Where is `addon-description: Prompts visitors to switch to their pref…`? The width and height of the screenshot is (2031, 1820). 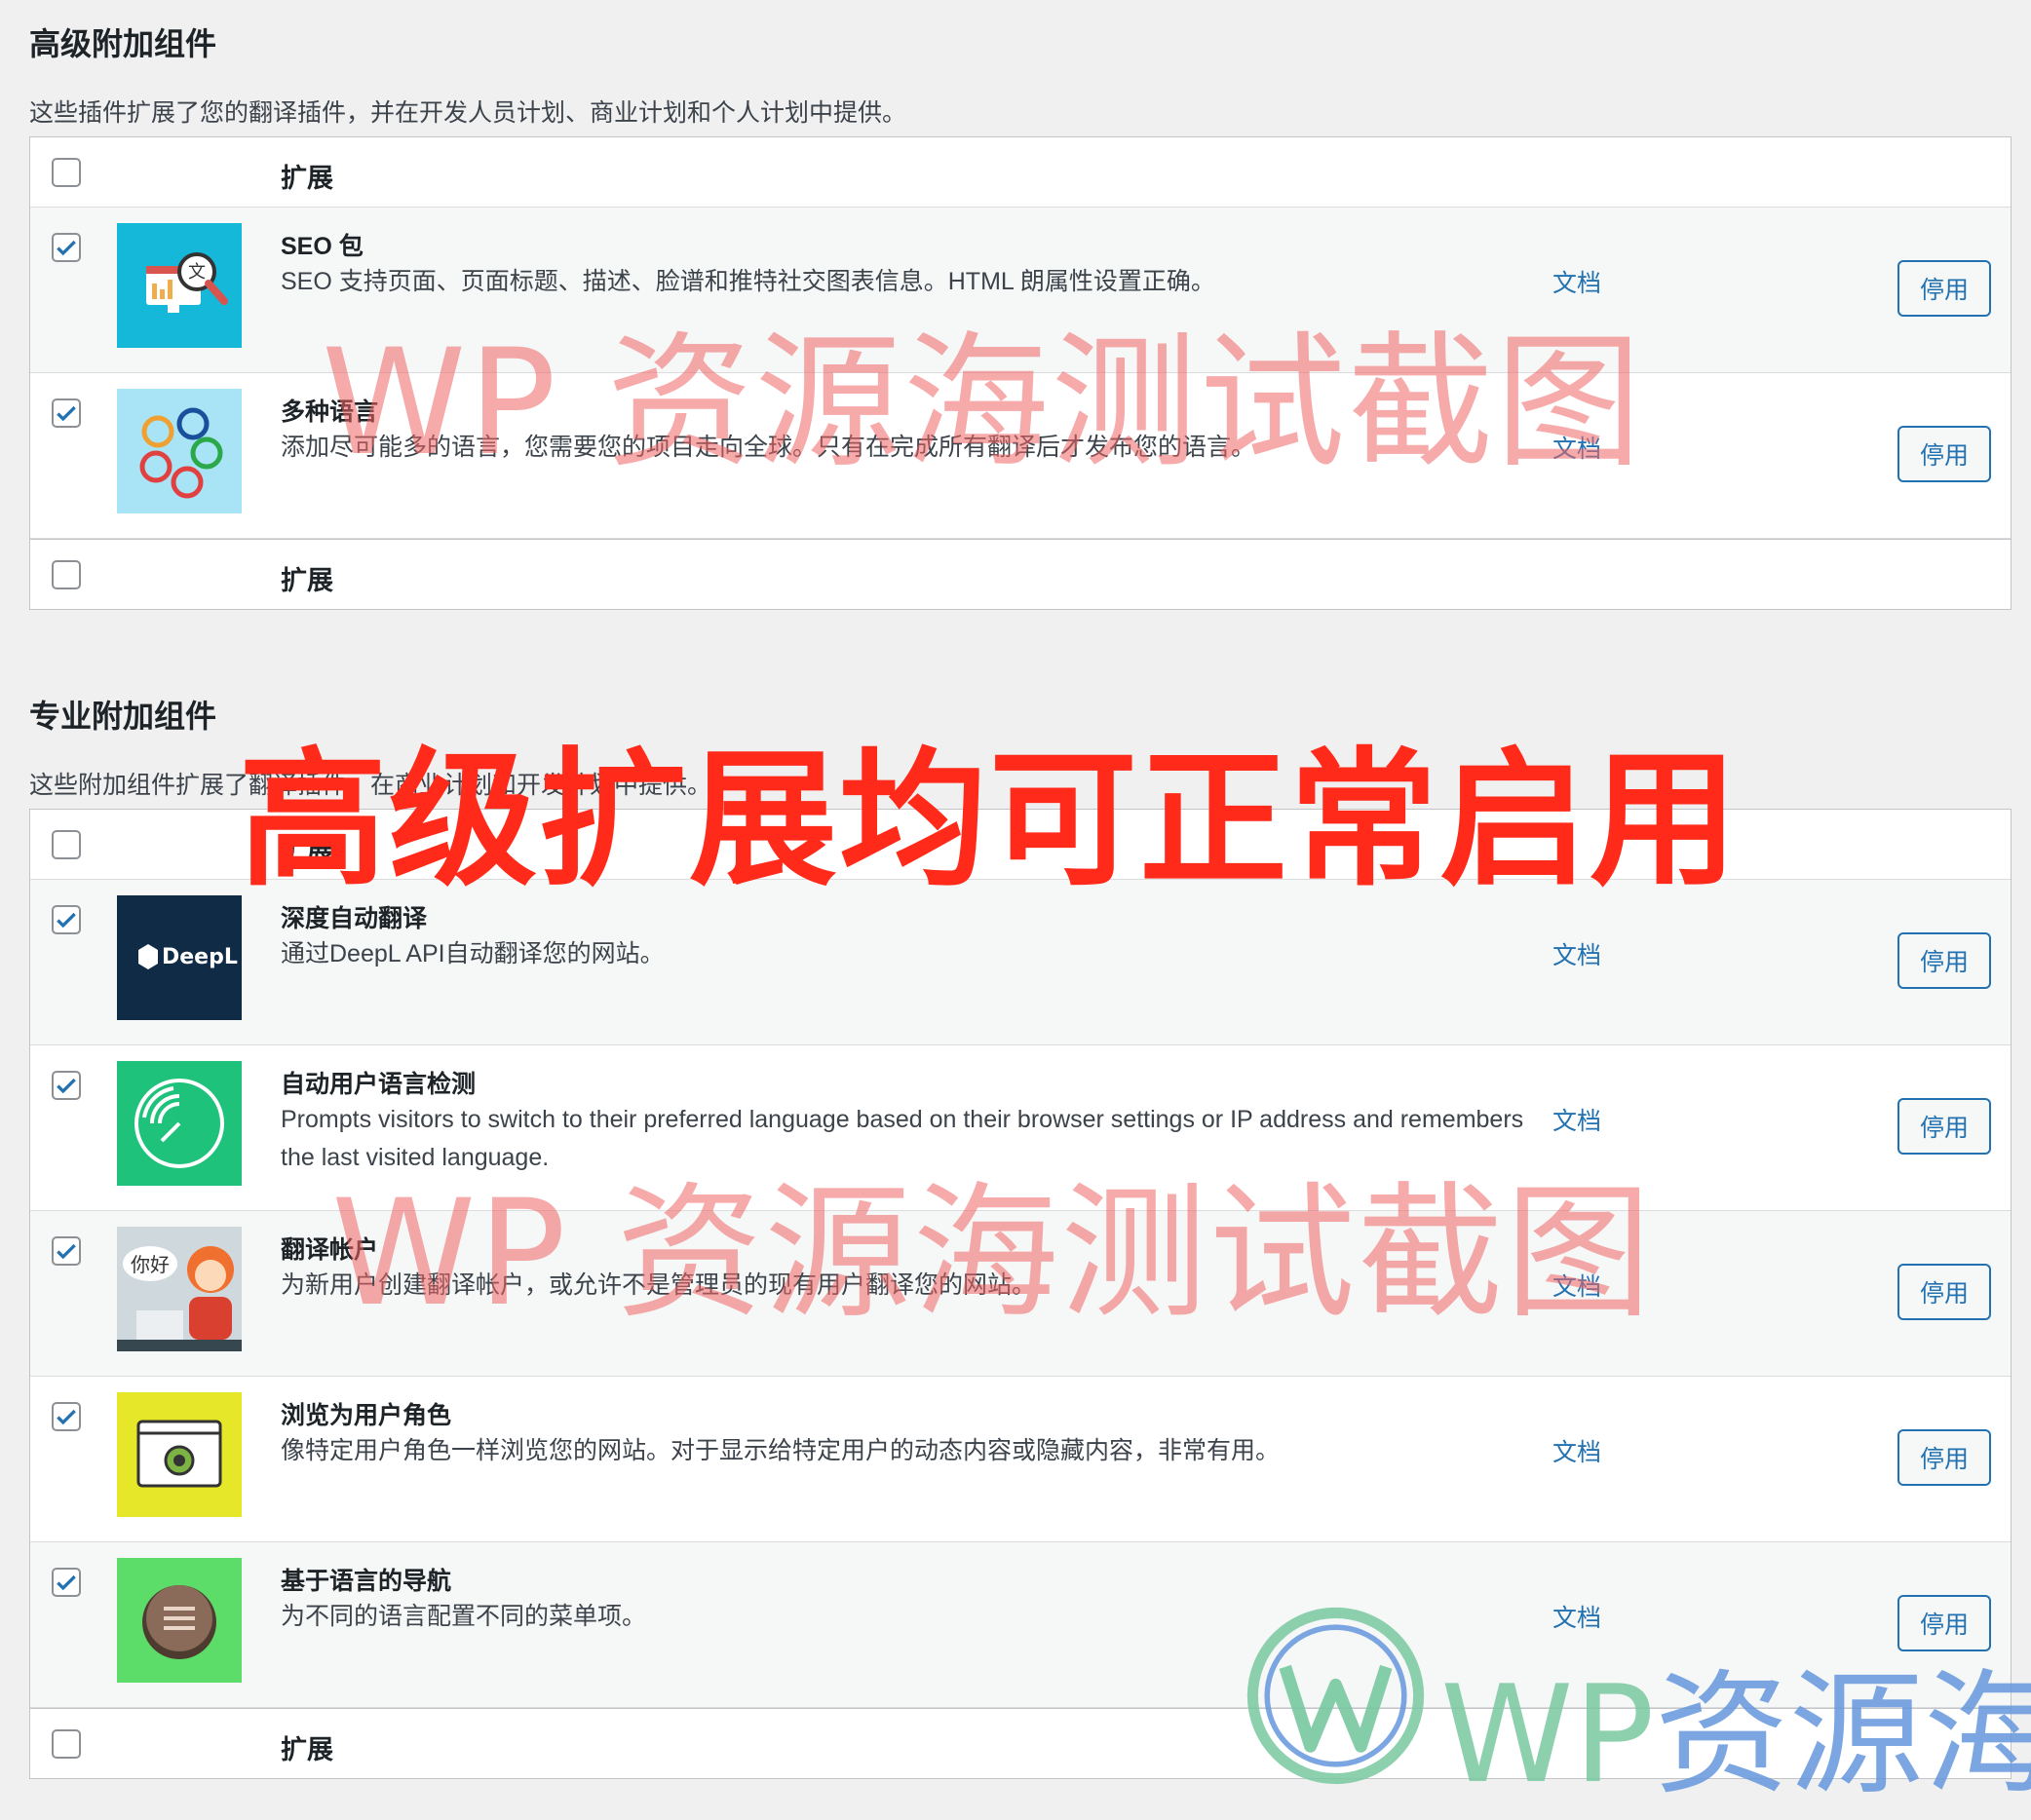 addon-description: Prompts visitors to switch to their pref… is located at coordinates (902, 1138).